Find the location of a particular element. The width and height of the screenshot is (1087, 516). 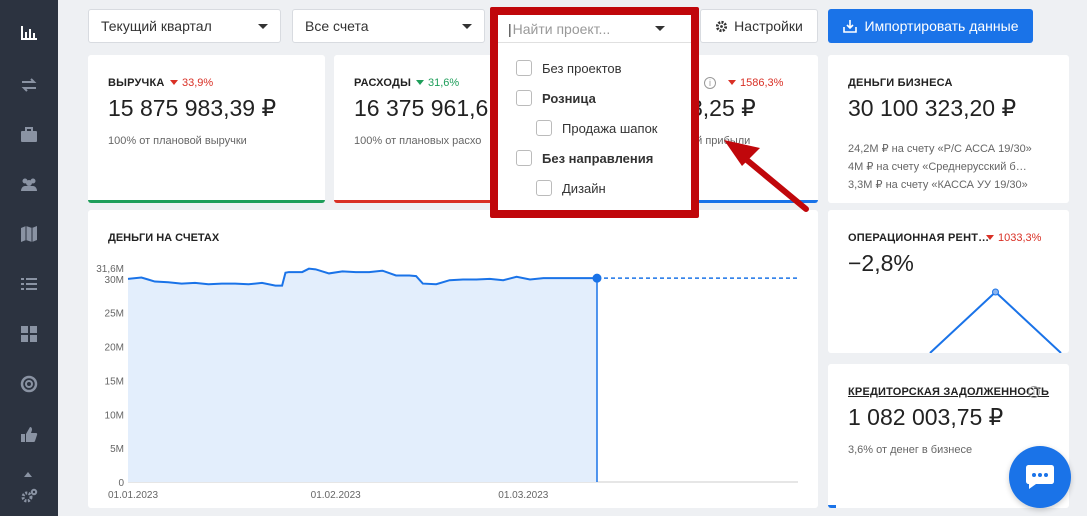

y-tick-label: 5M is located at coordinates (117, 449).